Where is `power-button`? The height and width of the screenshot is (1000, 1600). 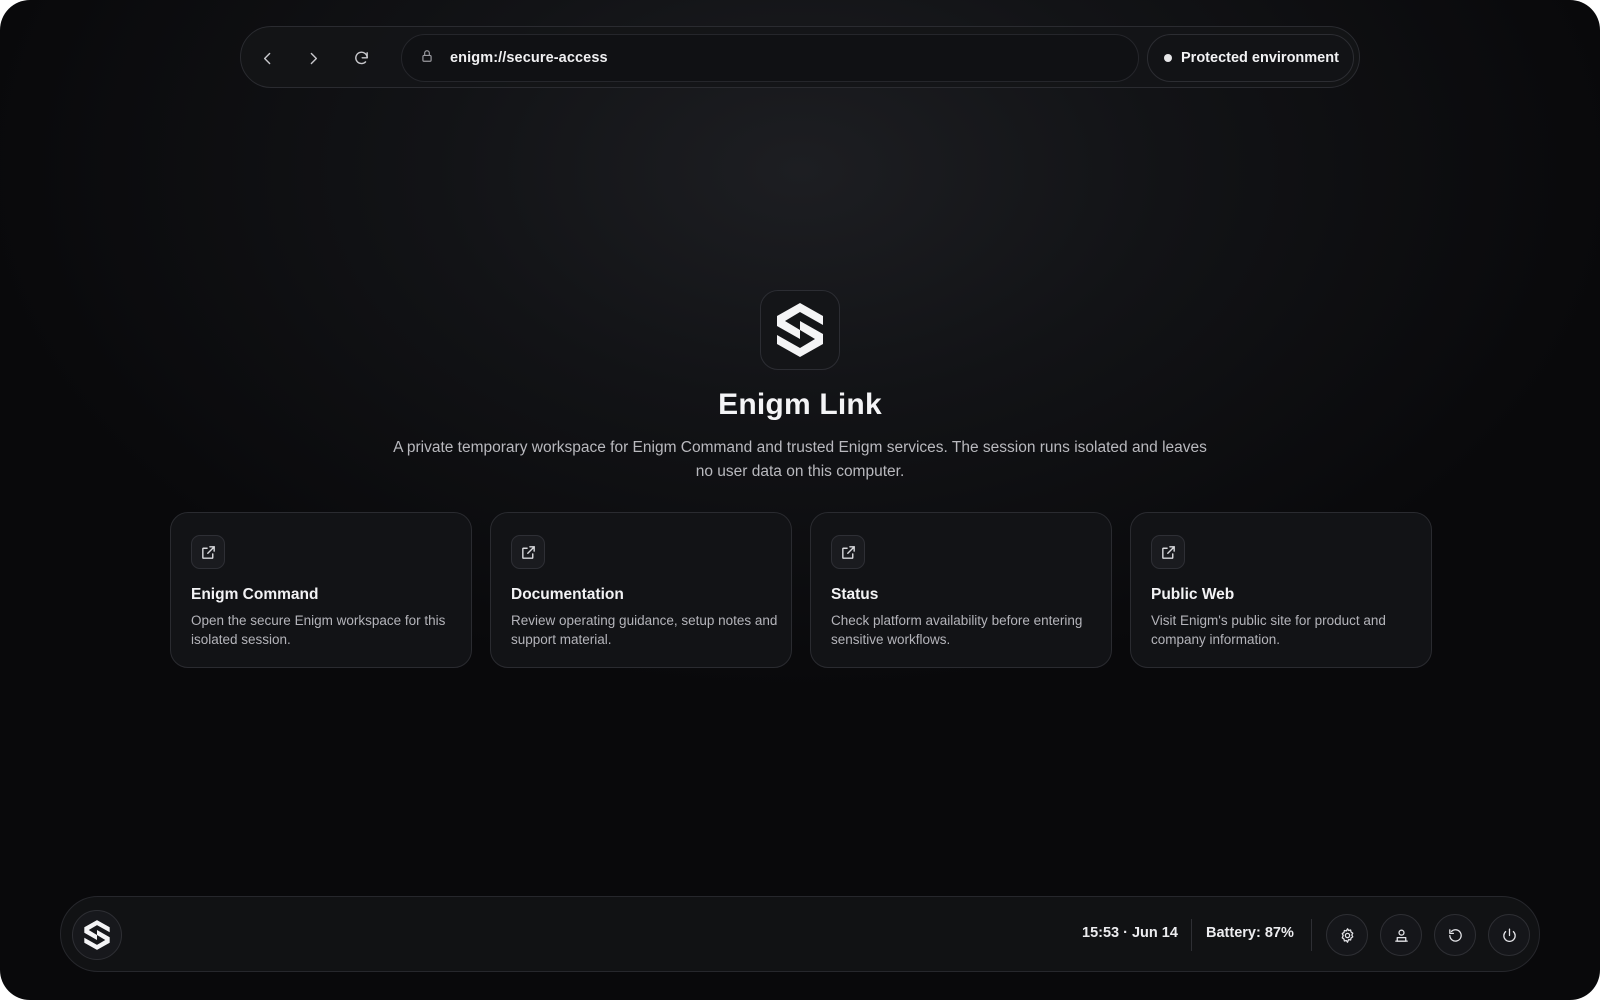 power-button is located at coordinates (1509, 935).